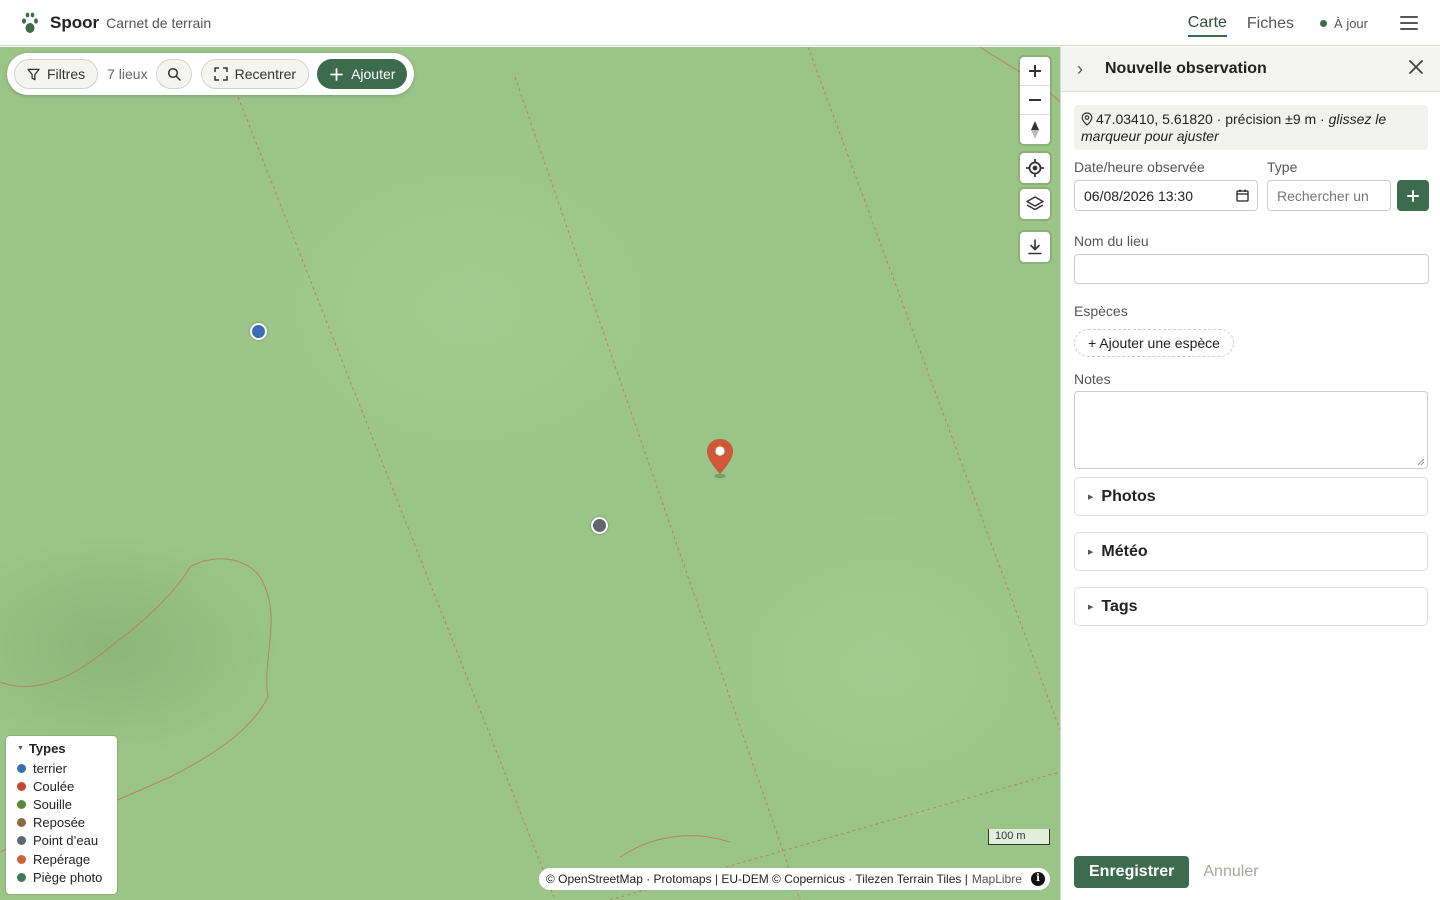 This screenshot has width=1440, height=900. I want to click on legend-item: Souille, so click(67, 804).